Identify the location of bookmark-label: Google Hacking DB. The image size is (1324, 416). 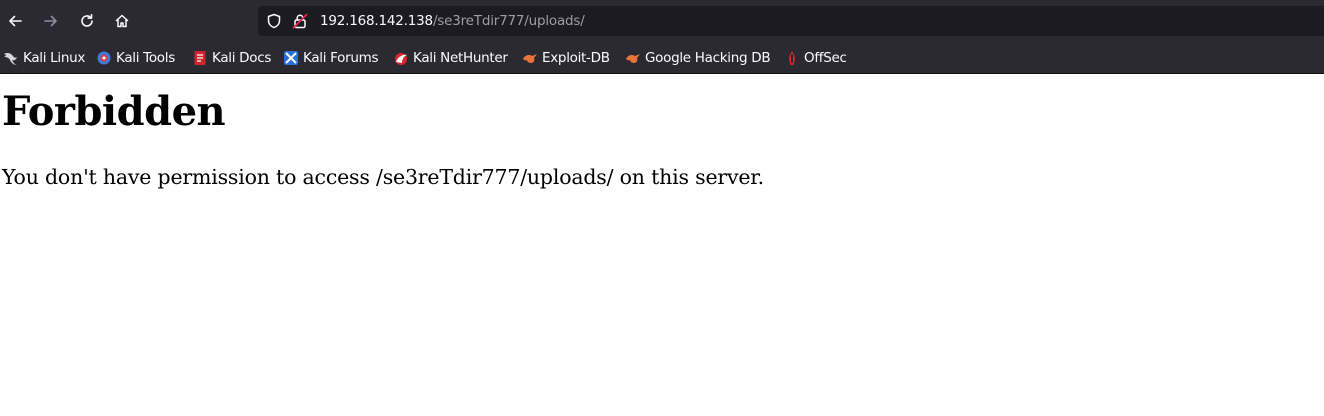
(708, 58).